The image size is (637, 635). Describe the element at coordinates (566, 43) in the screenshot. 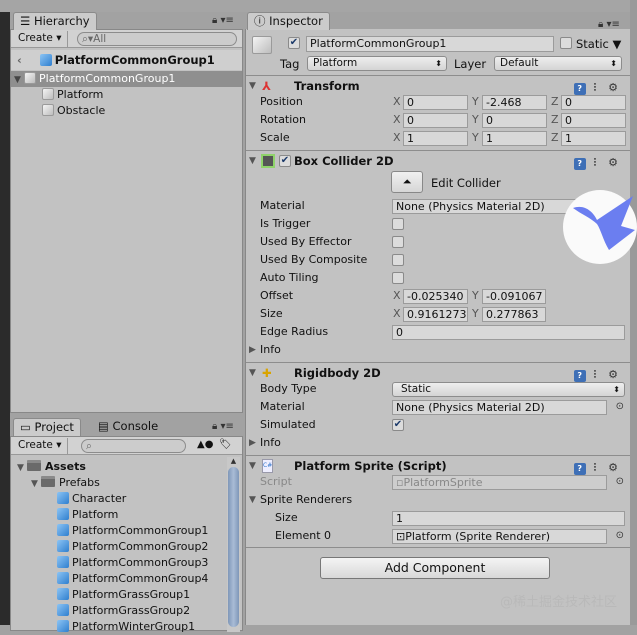

I see `static-checkbox` at that location.